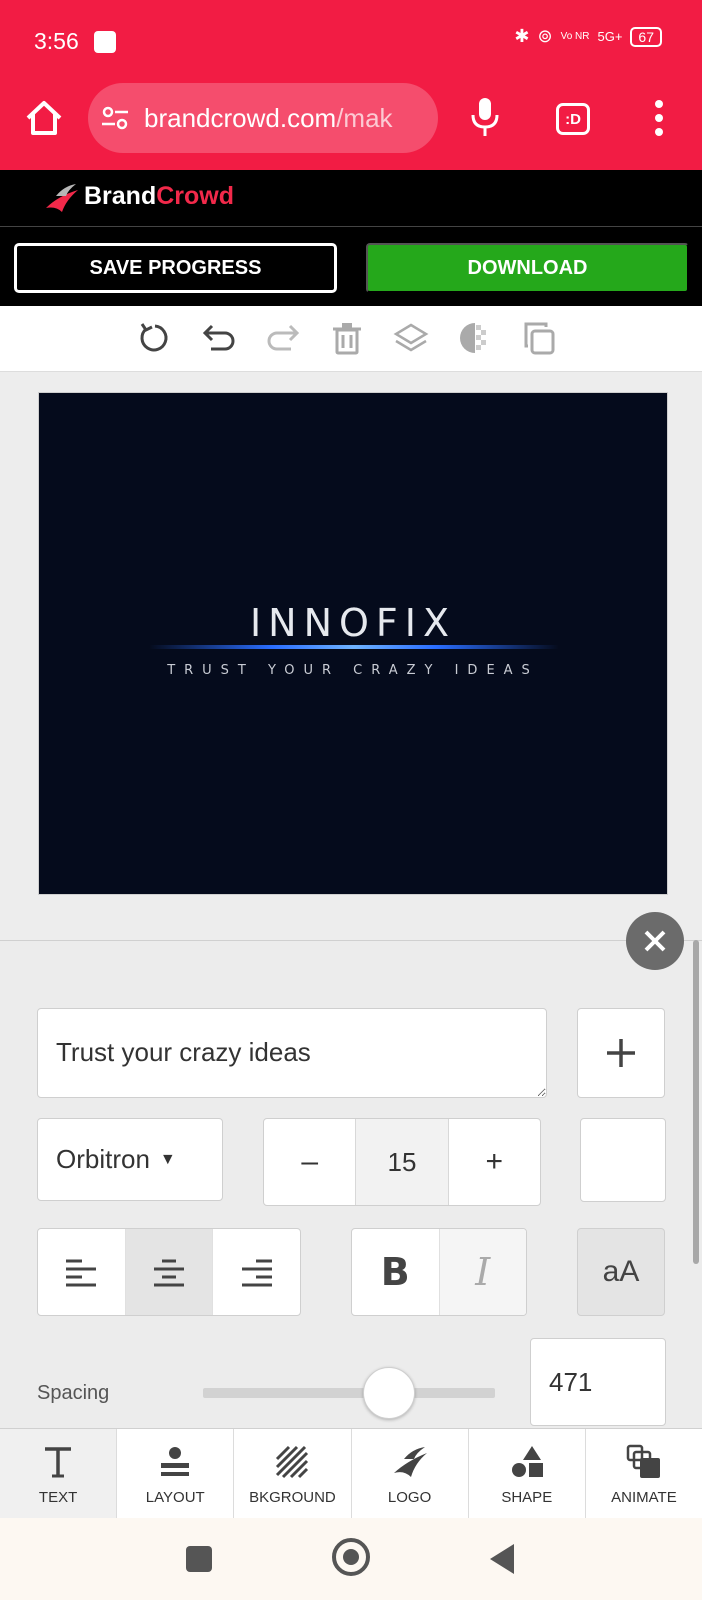 The height and width of the screenshot is (1600, 702). Describe the element at coordinates (105, 42) in the screenshot. I see `notification-icon` at that location.